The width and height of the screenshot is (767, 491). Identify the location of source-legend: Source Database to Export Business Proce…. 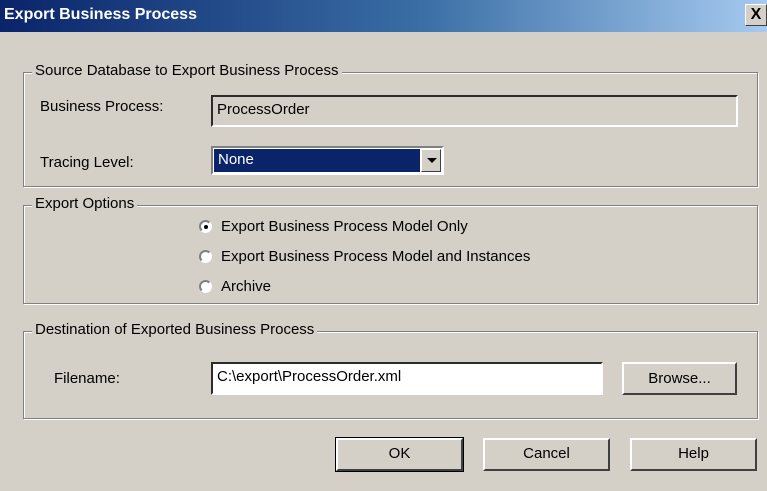
(187, 70).